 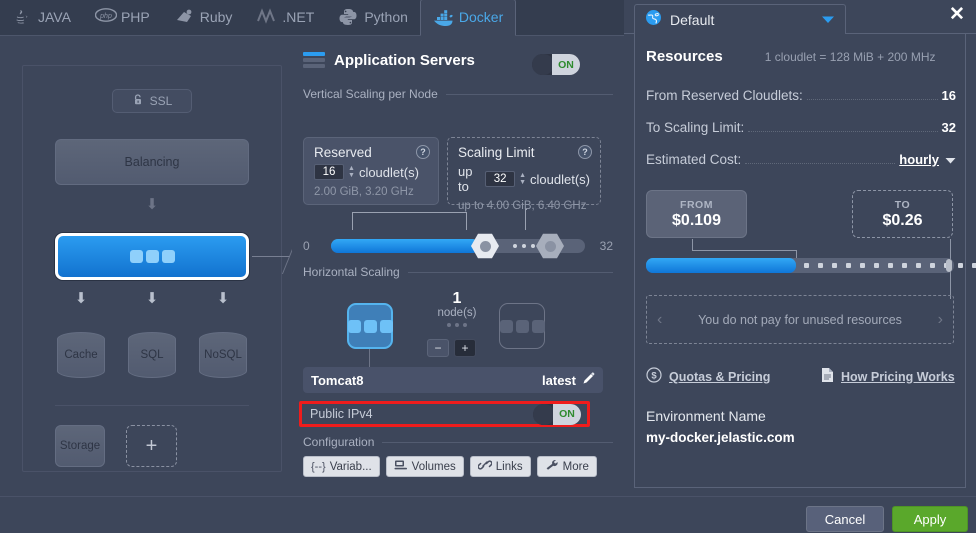 I want to click on row-value: 16, so click(x=948, y=95).